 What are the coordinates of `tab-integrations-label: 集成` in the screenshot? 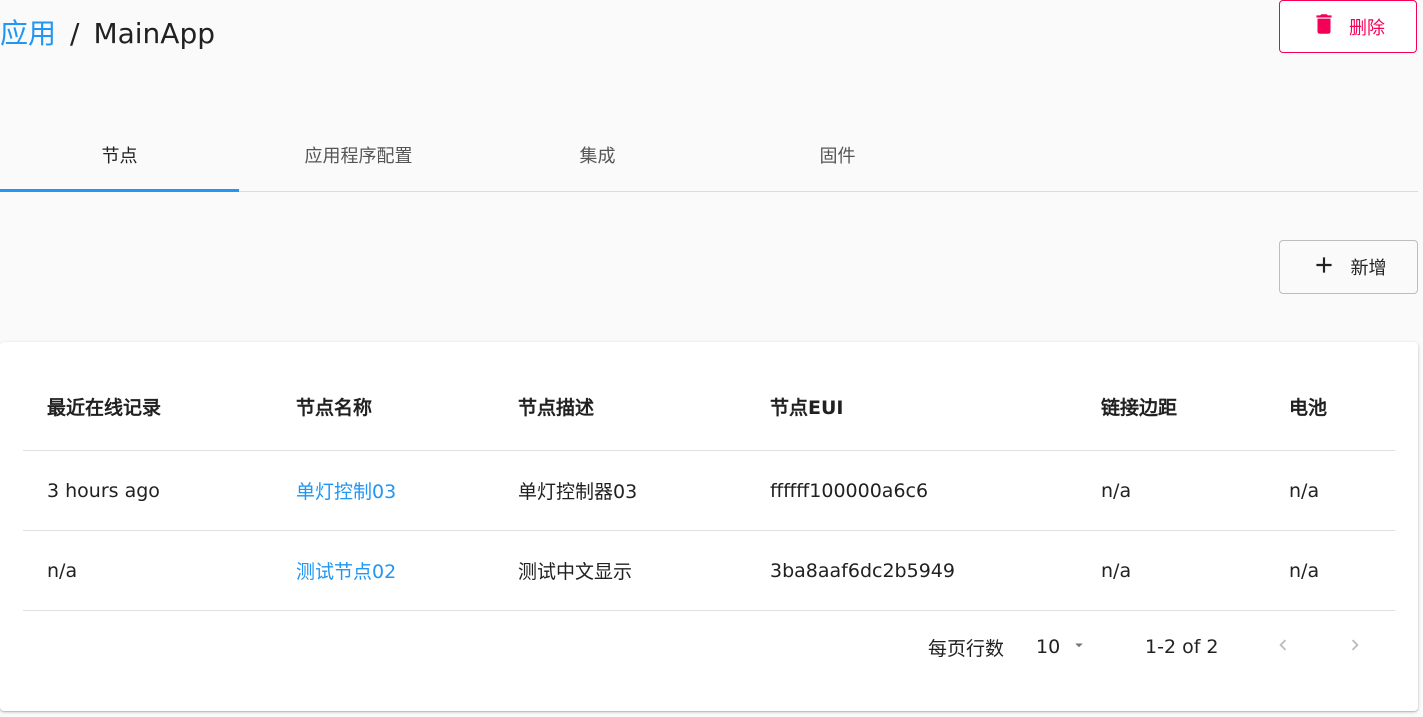 It's located at (597, 156).